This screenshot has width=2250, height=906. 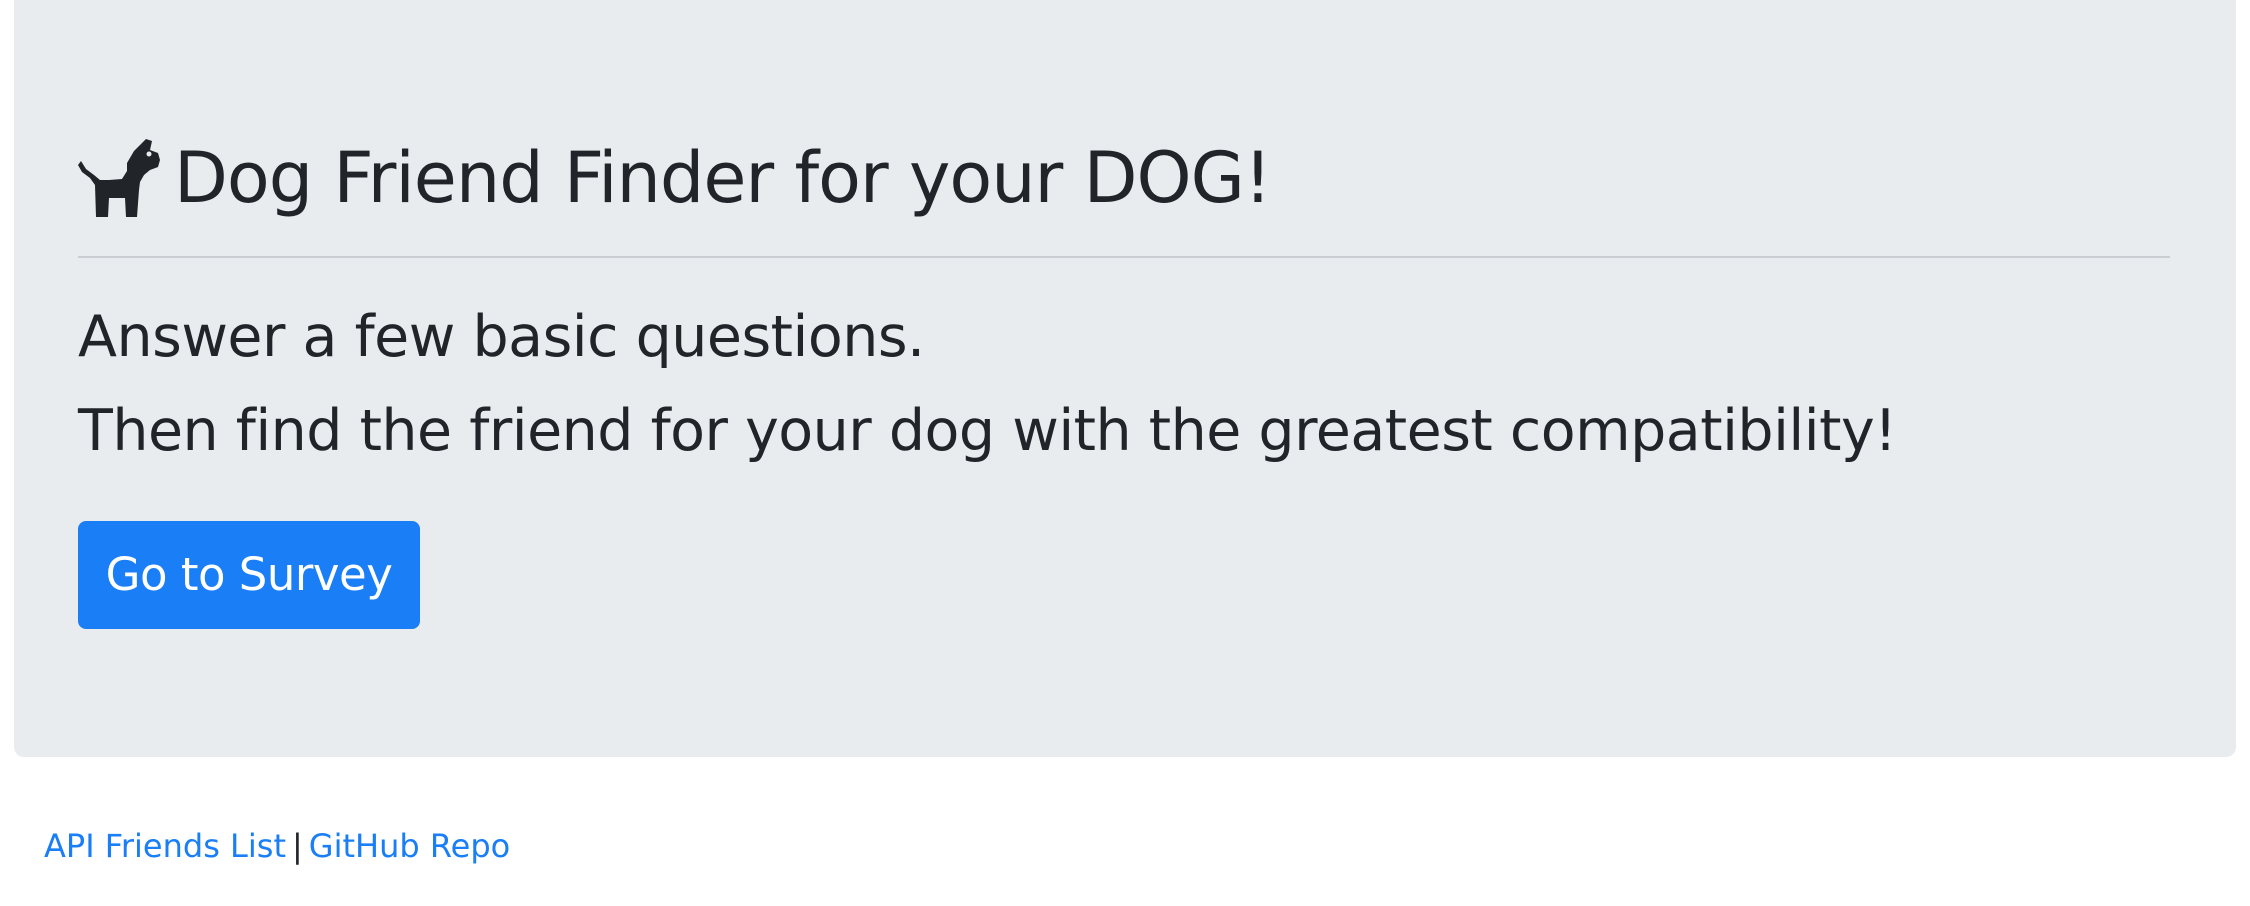 What do you see at coordinates (119, 178) in the screenshot?
I see `dog-icon` at bounding box center [119, 178].